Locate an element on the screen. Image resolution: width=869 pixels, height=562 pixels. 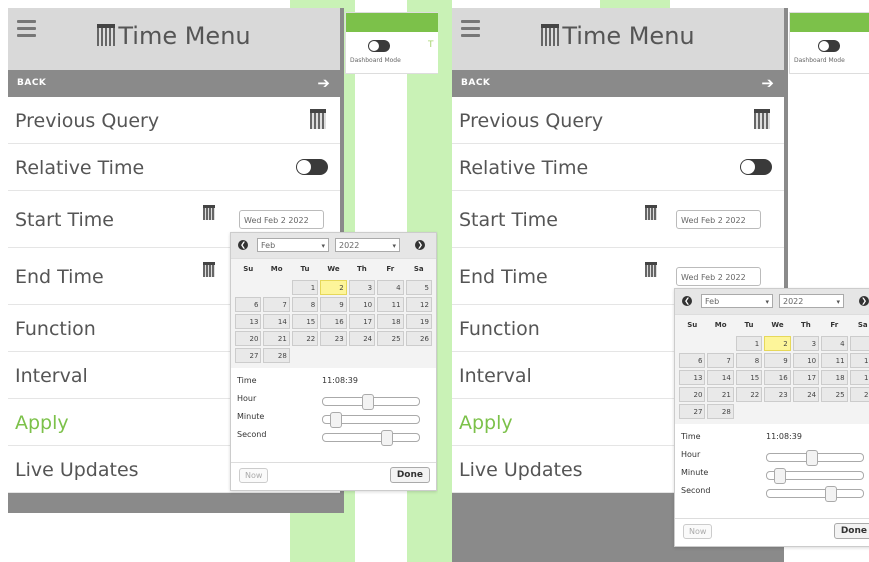
end-date-input: Wed Feb 2 2022 is located at coordinates (718, 276).